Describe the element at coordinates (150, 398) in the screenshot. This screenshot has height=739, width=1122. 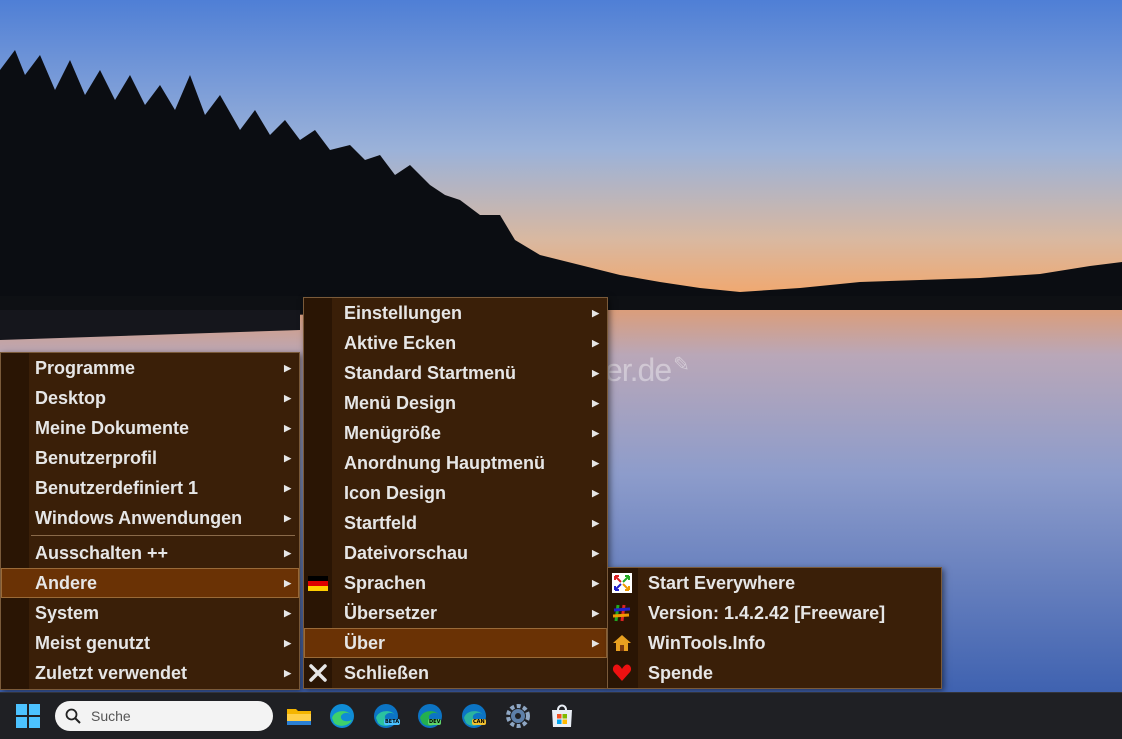
I see `menu-item-desktop: Desktop ▶` at that location.